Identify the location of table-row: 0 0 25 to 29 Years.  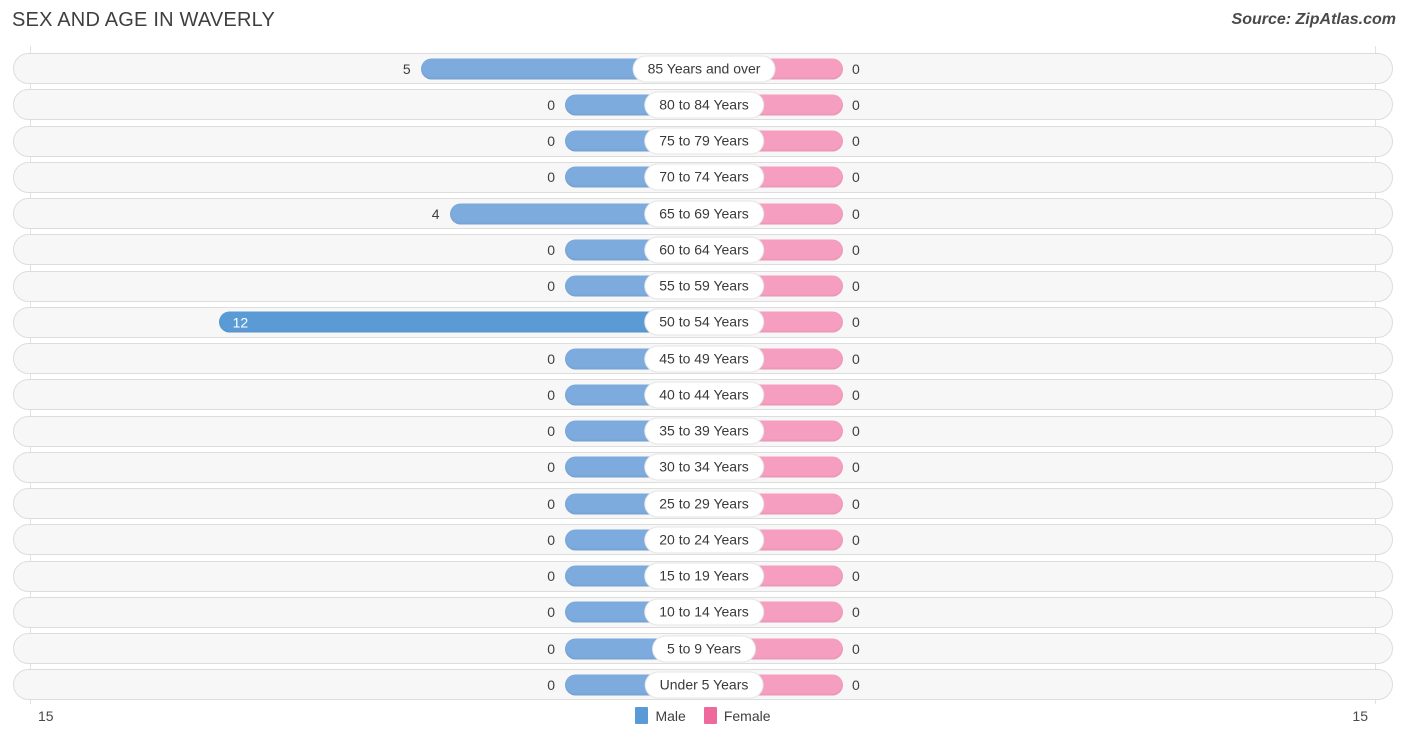
(703, 503).